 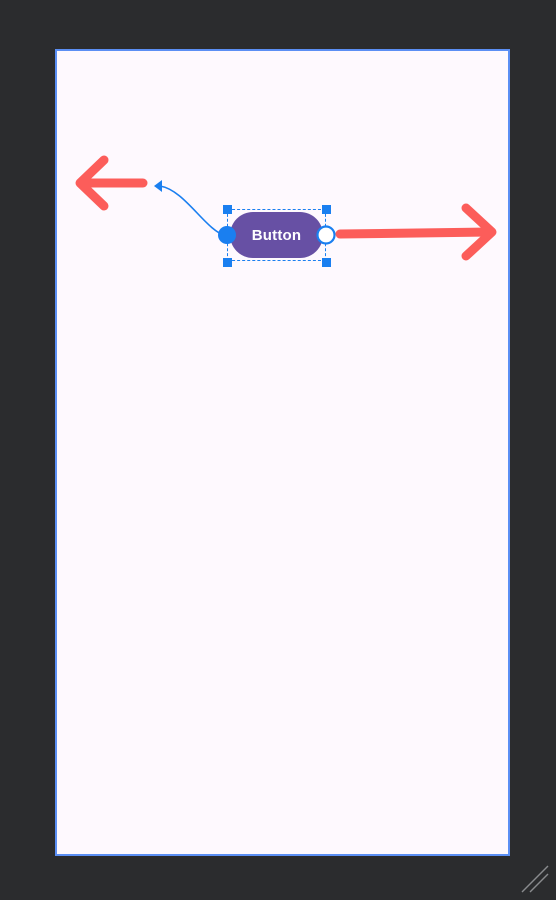 I want to click on selection-outline, so click(x=276, y=235).